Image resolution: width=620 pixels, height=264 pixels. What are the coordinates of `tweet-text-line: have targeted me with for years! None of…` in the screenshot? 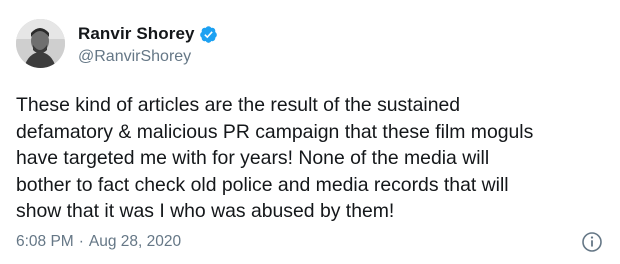 It's located at (253, 158).